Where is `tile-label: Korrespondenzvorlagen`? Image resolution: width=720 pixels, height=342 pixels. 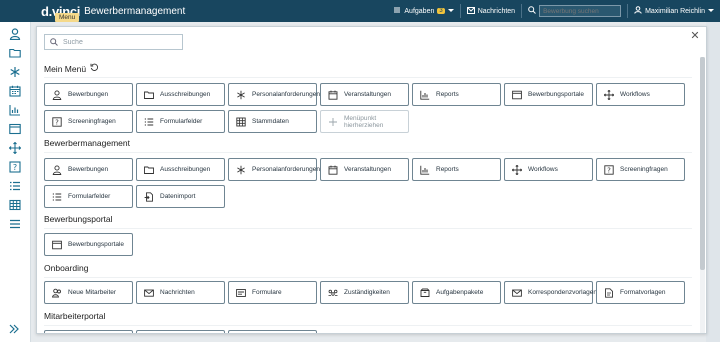 tile-label: Korrespondenzvorlagen is located at coordinates (563, 292).